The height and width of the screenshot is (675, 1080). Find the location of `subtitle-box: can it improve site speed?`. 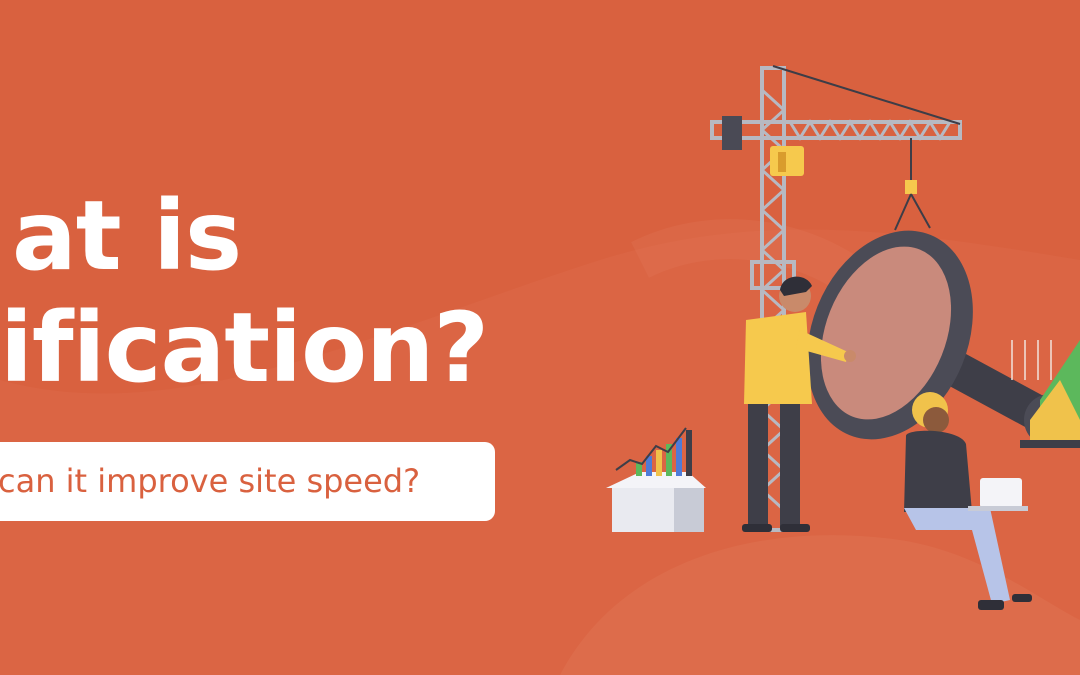

subtitle-box: can it improve site speed? is located at coordinates (247, 481).